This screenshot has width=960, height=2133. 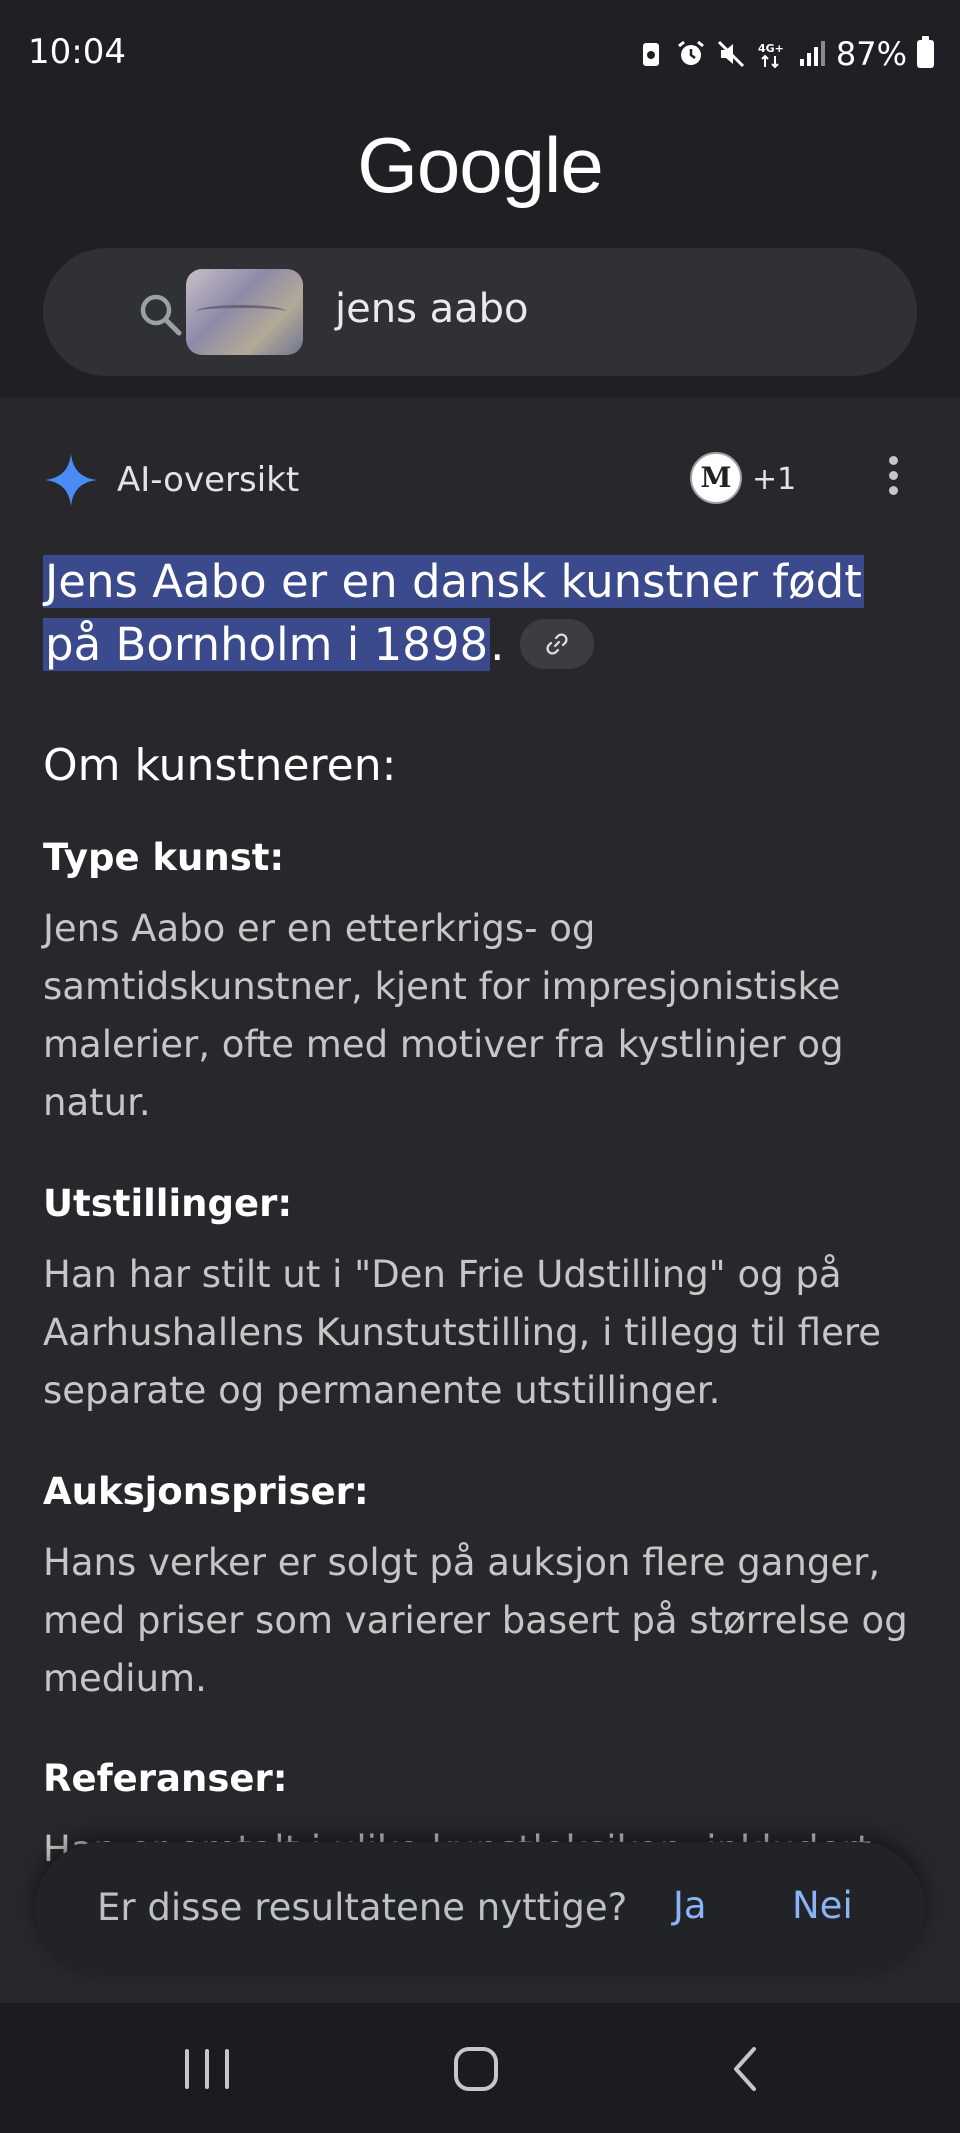 I want to click on type-heading: Type kunst:, so click(x=164, y=857).